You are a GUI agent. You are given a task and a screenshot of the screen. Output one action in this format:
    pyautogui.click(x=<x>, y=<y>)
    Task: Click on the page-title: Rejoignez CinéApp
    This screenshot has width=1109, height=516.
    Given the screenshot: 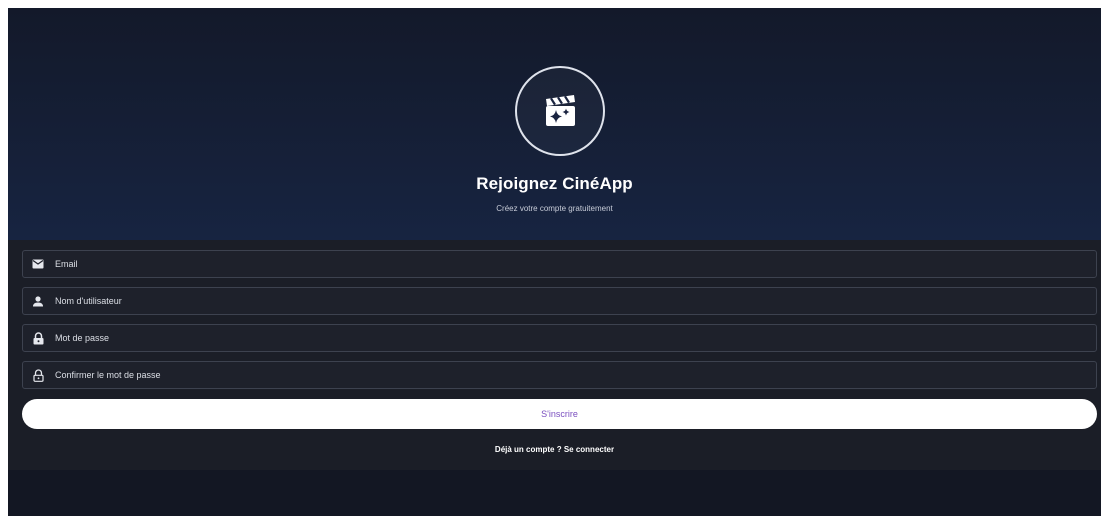 What is the action you would take?
    pyautogui.click(x=554, y=183)
    